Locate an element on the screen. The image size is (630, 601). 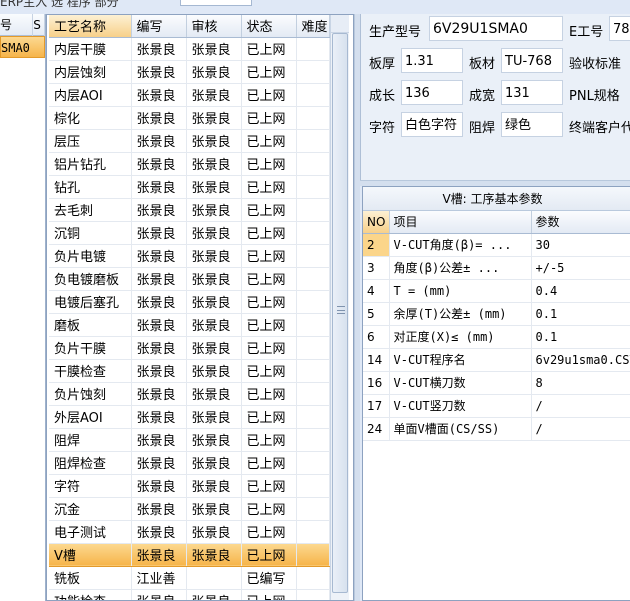
process-name-cell: 负片蚀刻 is located at coordinates (90, 394).